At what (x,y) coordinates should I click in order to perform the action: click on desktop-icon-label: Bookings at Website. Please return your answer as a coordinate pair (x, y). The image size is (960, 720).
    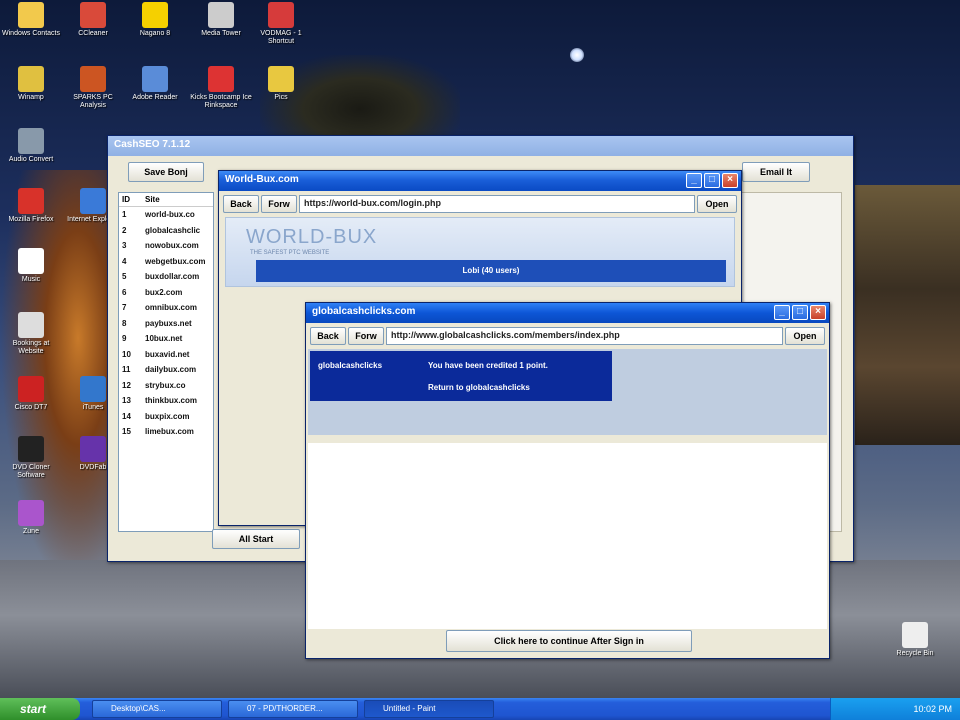
    Looking at the image, I should click on (31, 347).